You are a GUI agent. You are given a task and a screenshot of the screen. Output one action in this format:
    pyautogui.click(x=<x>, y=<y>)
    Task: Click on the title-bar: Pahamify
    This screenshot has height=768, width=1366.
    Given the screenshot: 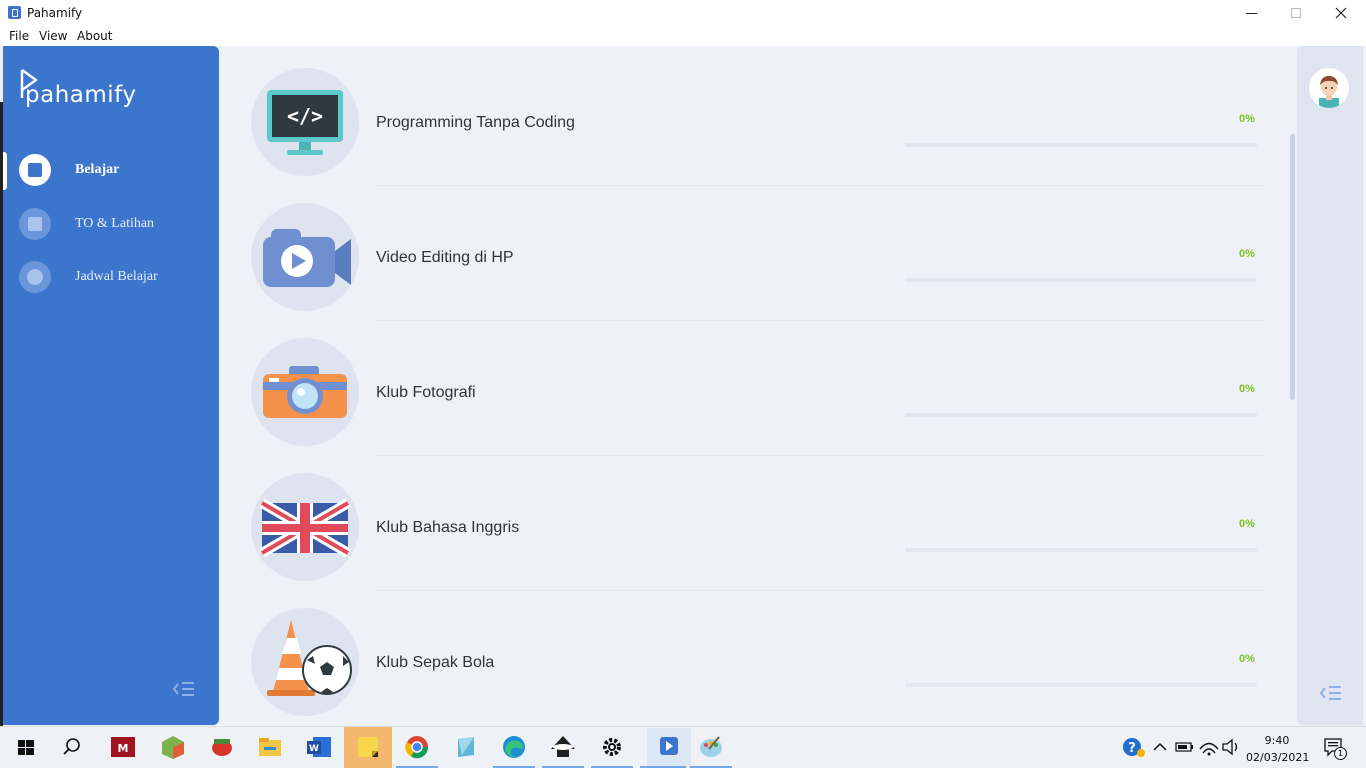 What is the action you would take?
    pyautogui.click(x=683, y=13)
    